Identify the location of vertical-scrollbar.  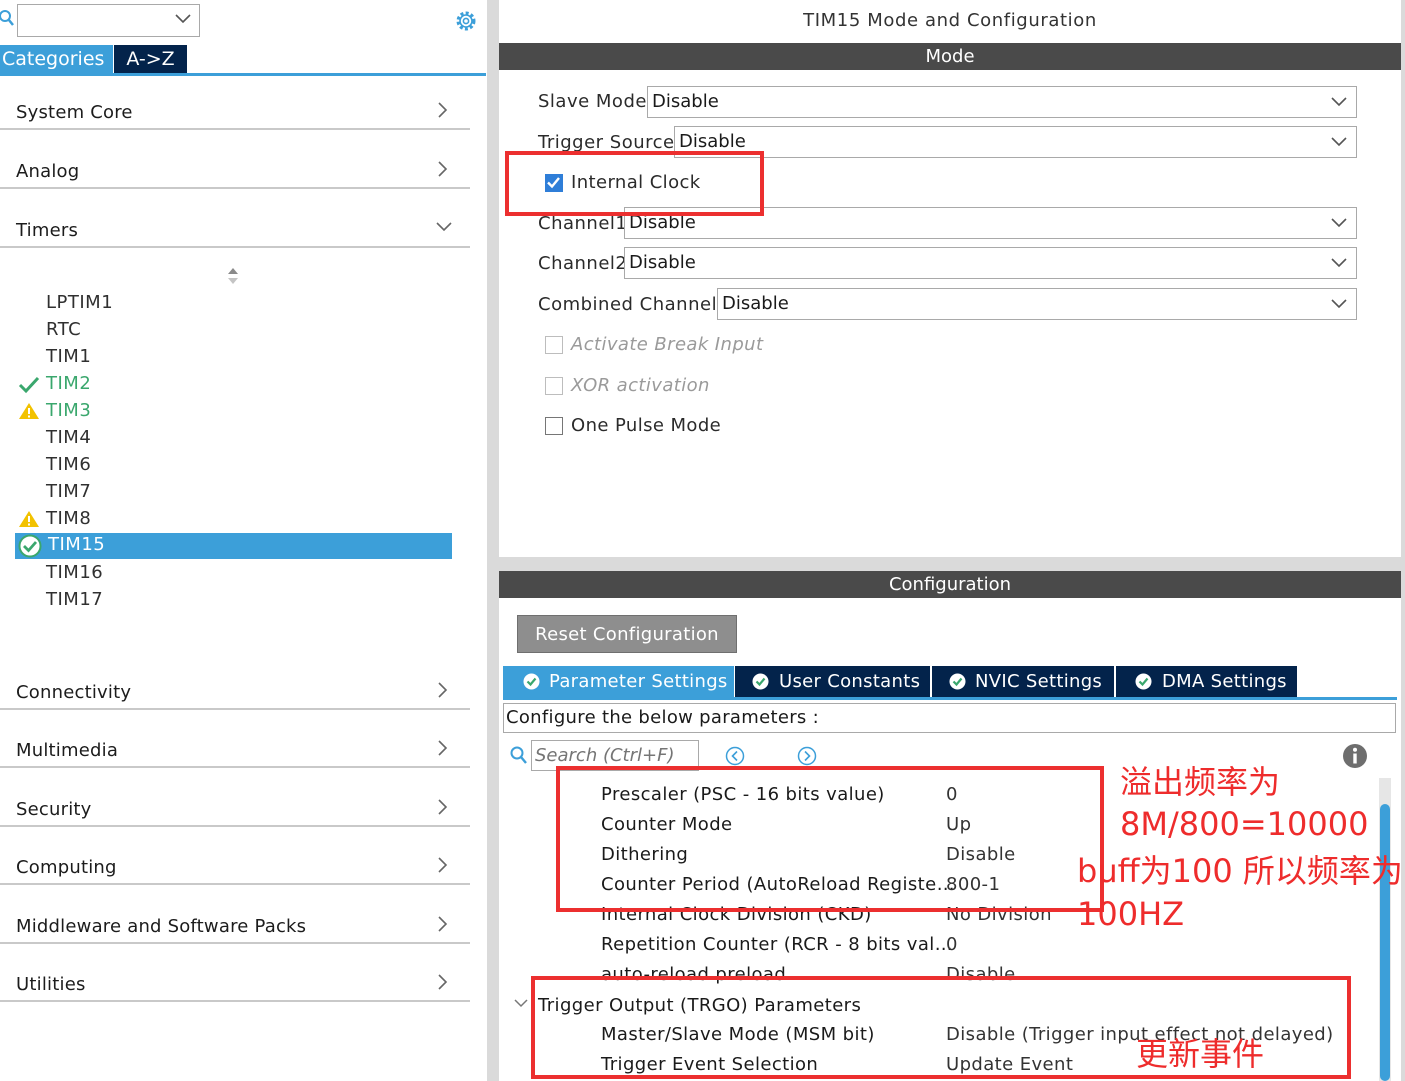
(1385, 929).